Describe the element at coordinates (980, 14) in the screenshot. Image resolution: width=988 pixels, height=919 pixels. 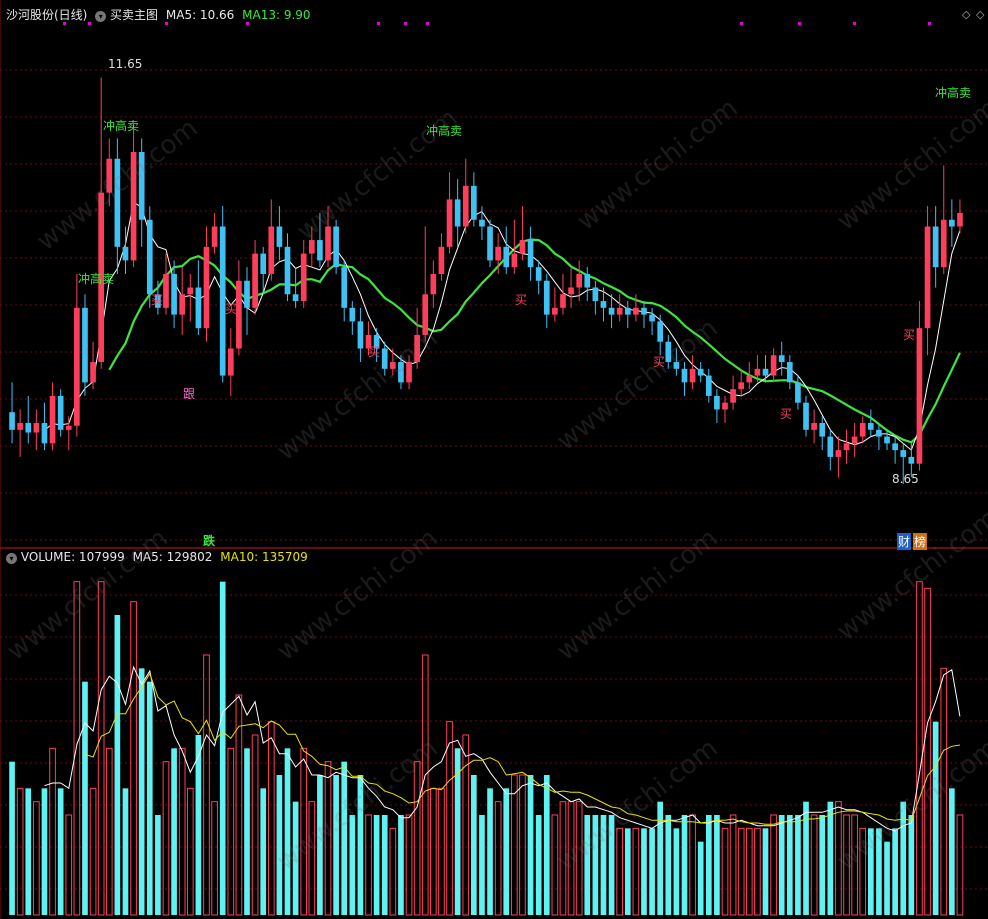
I see `next-icon: ◇` at that location.